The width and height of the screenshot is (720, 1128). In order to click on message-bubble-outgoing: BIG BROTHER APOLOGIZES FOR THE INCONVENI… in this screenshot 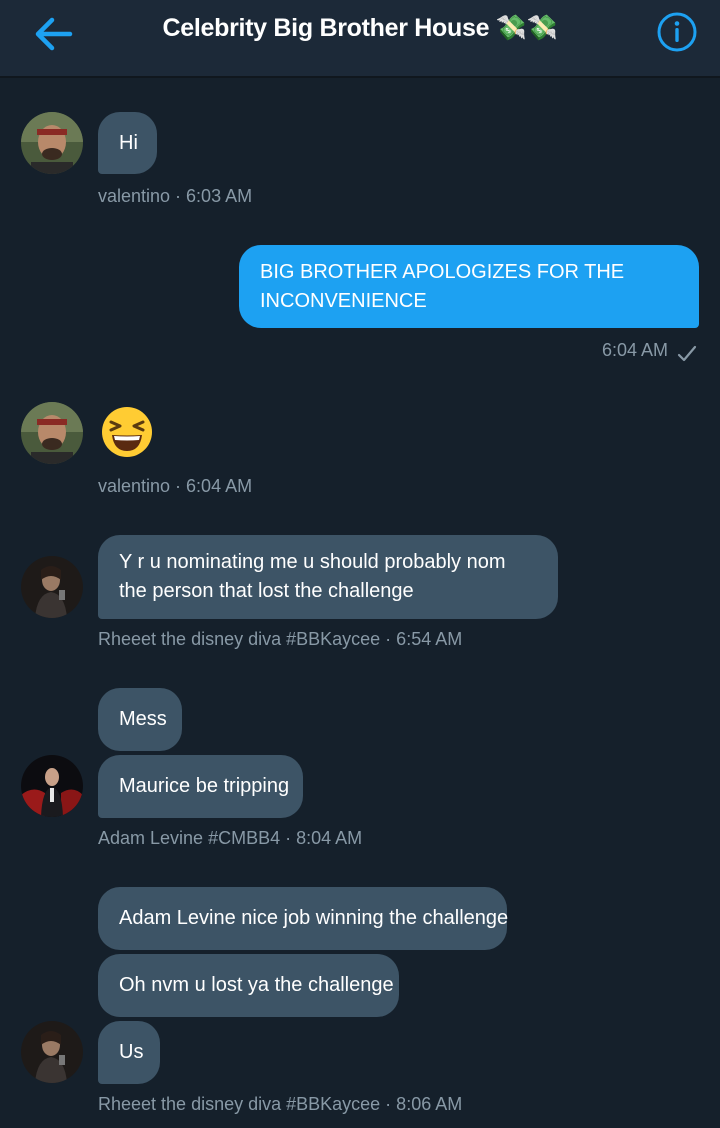, I will do `click(469, 286)`.